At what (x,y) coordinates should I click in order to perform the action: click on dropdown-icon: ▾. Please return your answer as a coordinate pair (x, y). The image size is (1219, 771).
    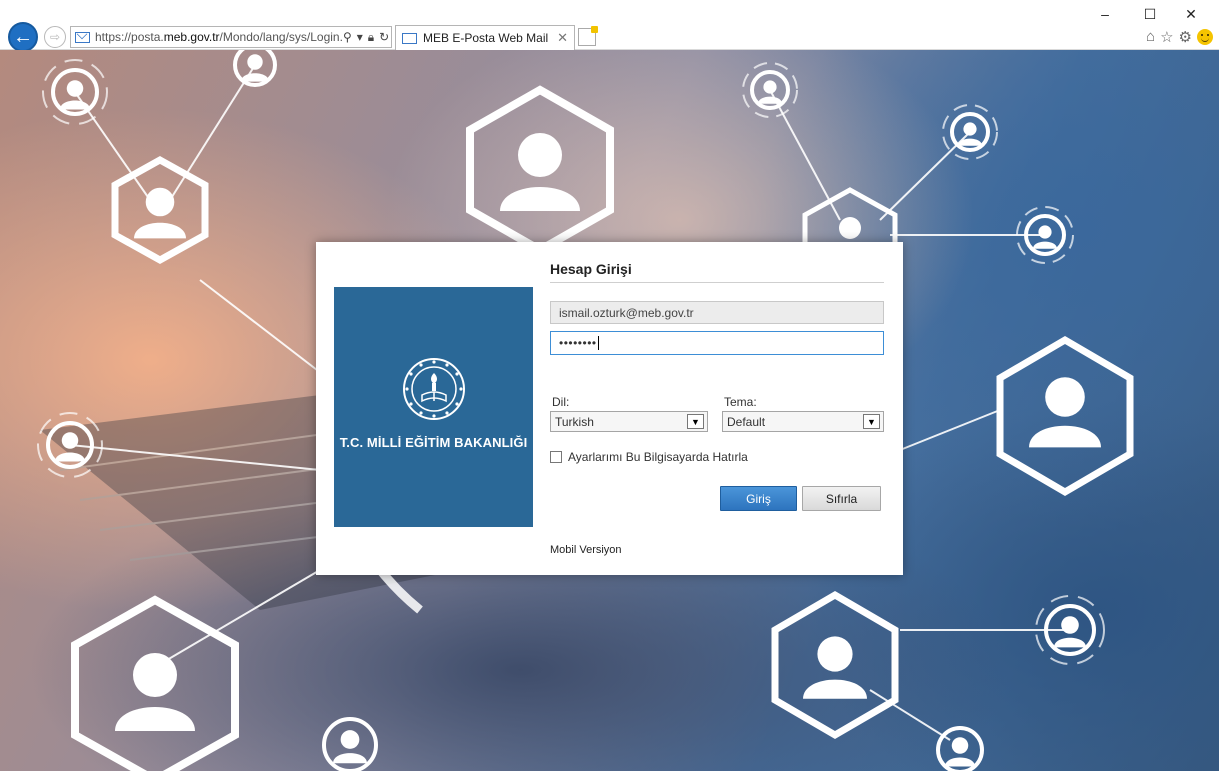
    Looking at the image, I should click on (360, 37).